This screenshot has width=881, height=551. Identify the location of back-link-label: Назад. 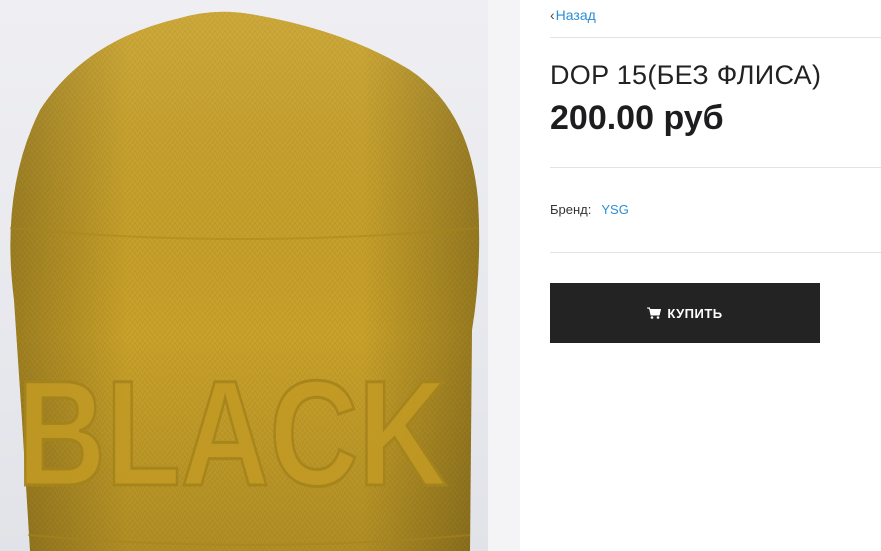
(575, 15).